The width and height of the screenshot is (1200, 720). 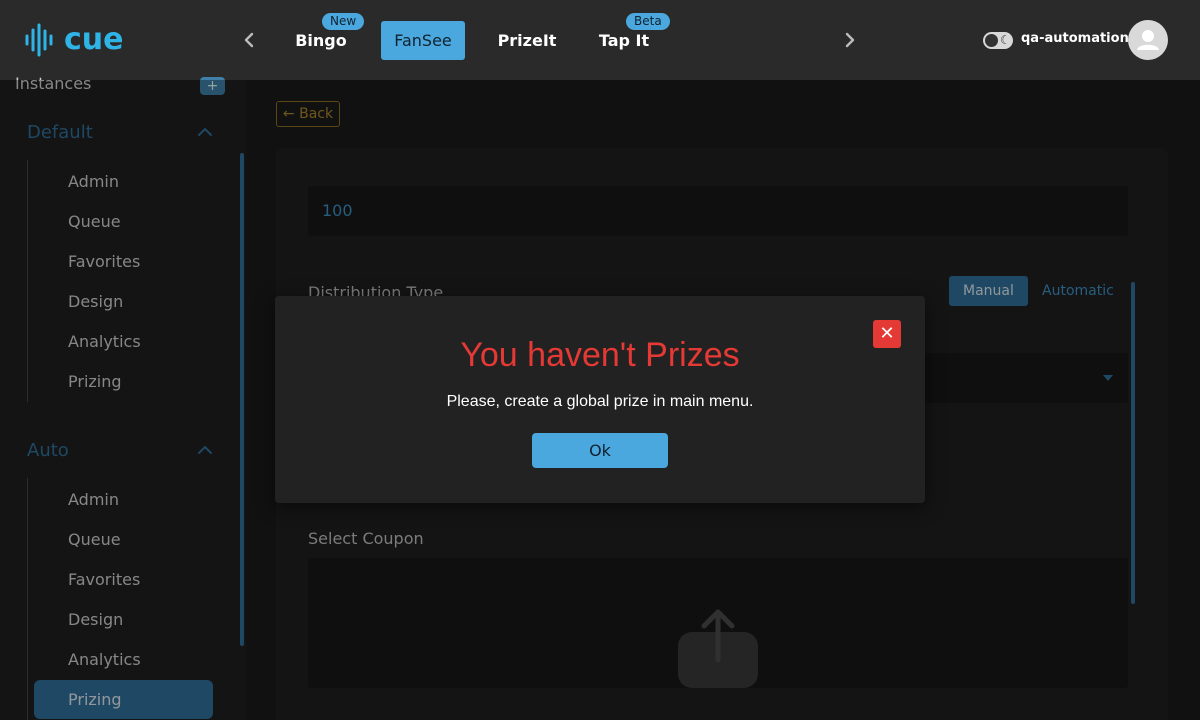 What do you see at coordinates (94, 39) in the screenshot?
I see `logo-text: cue` at bounding box center [94, 39].